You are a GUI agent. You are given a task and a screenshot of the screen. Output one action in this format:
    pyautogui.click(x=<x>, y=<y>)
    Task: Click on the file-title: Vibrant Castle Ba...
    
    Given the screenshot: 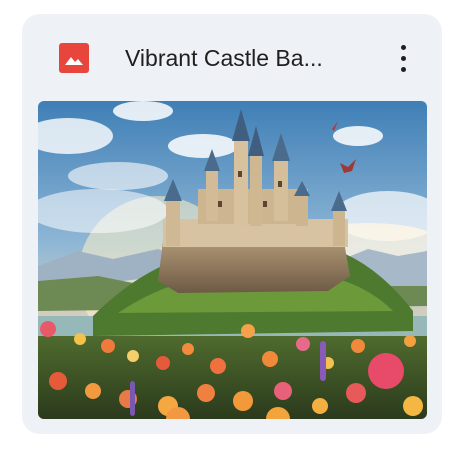 What is the action you would take?
    pyautogui.click(x=224, y=58)
    